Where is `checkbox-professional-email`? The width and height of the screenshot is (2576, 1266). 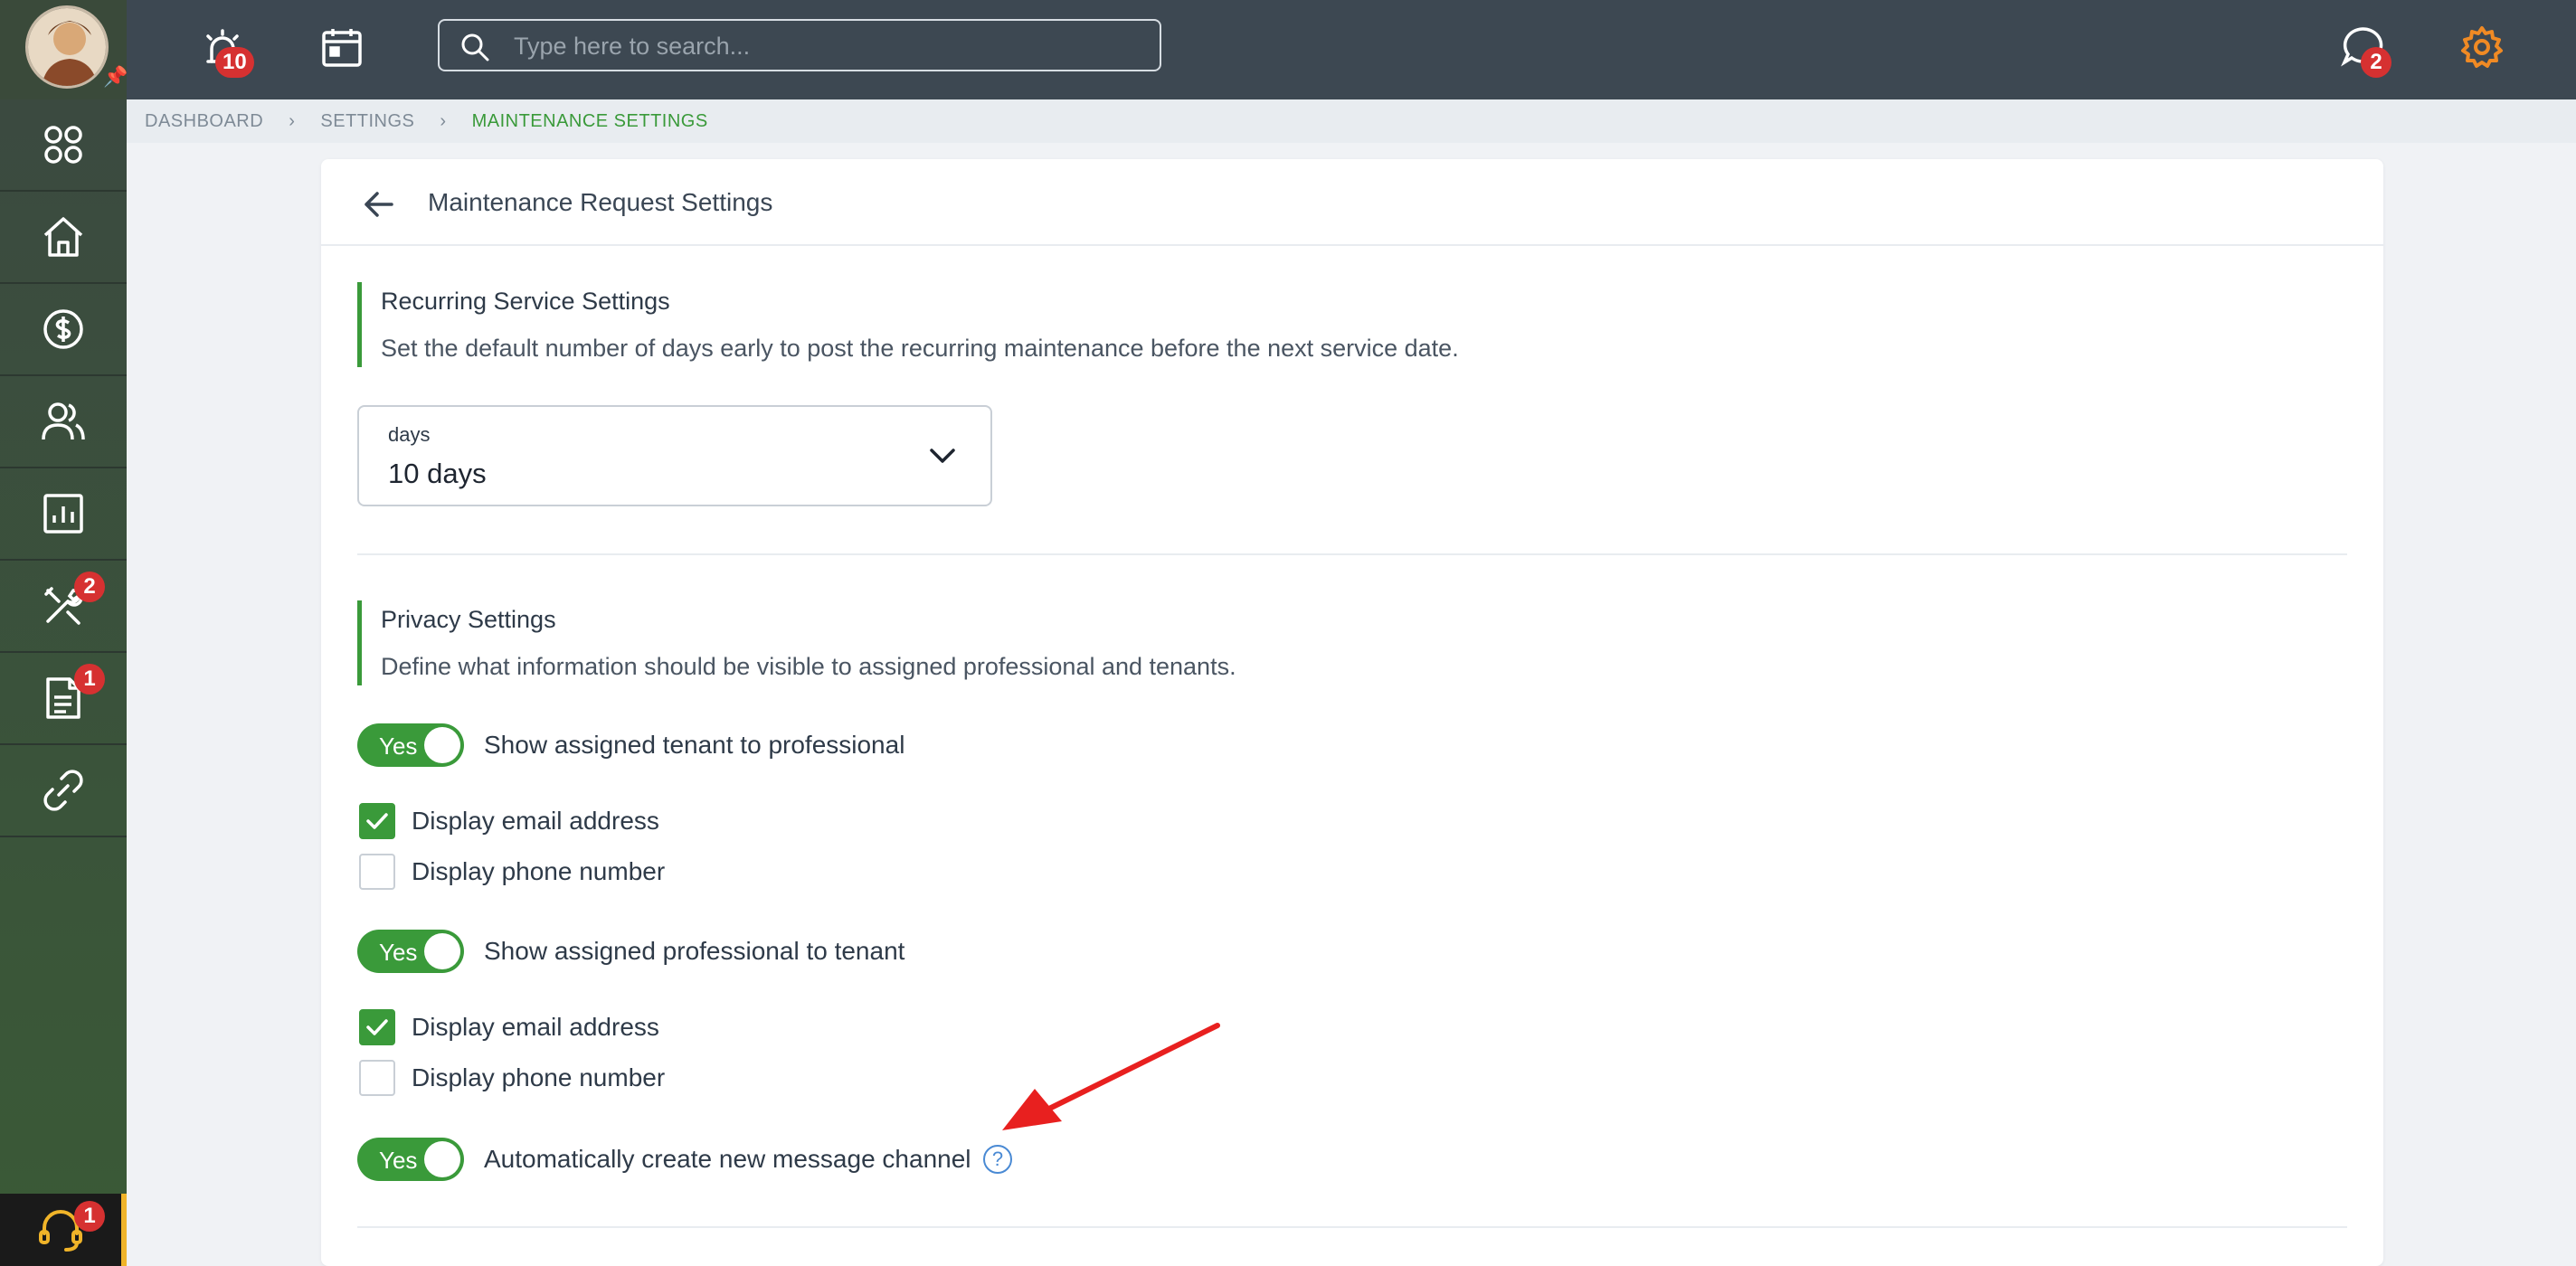
checkbox-professional-email is located at coordinates (377, 1027).